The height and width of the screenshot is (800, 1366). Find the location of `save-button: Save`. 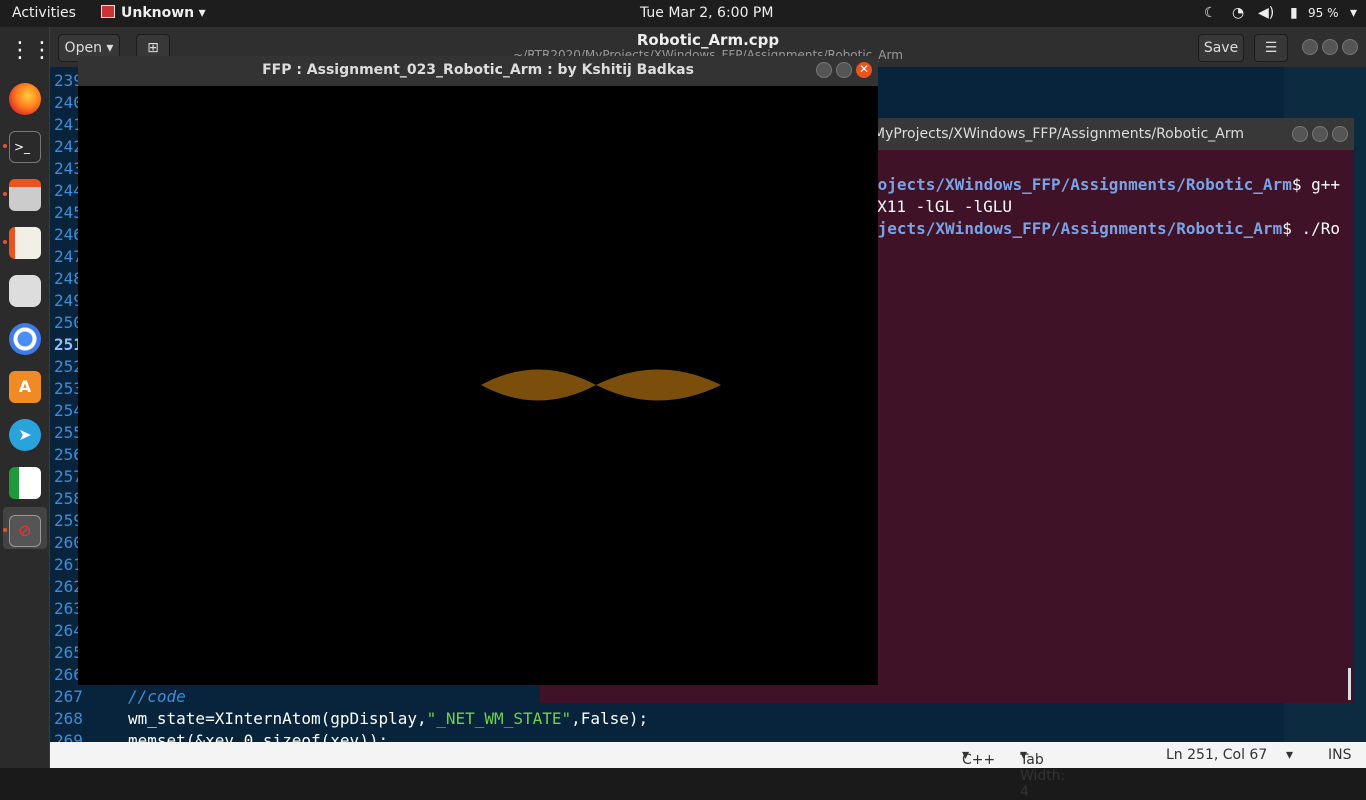

save-button: Save is located at coordinates (1221, 48).